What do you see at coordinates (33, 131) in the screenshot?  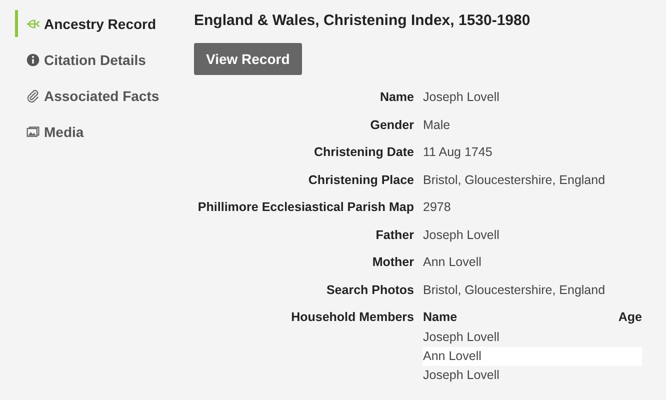 I see `photos-icon` at bounding box center [33, 131].